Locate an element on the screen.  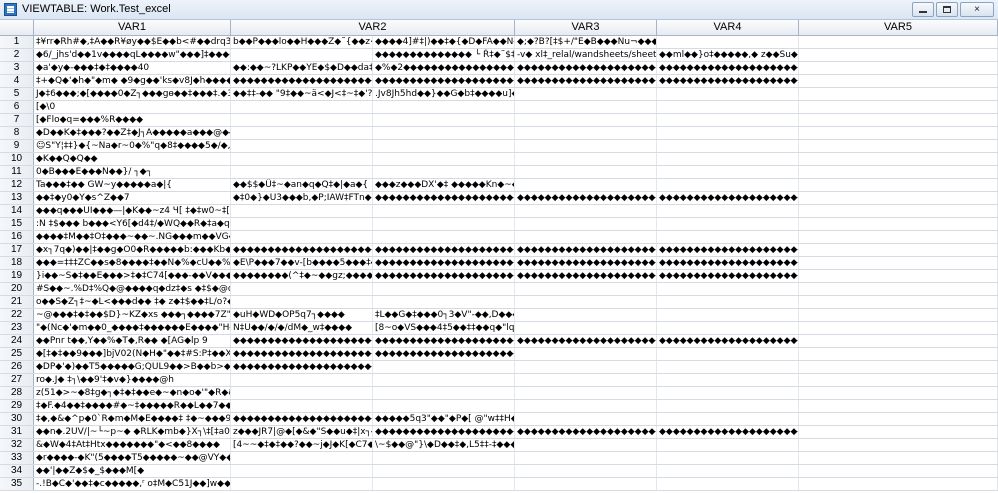
row-number: 2 is located at coordinates (17, 55).